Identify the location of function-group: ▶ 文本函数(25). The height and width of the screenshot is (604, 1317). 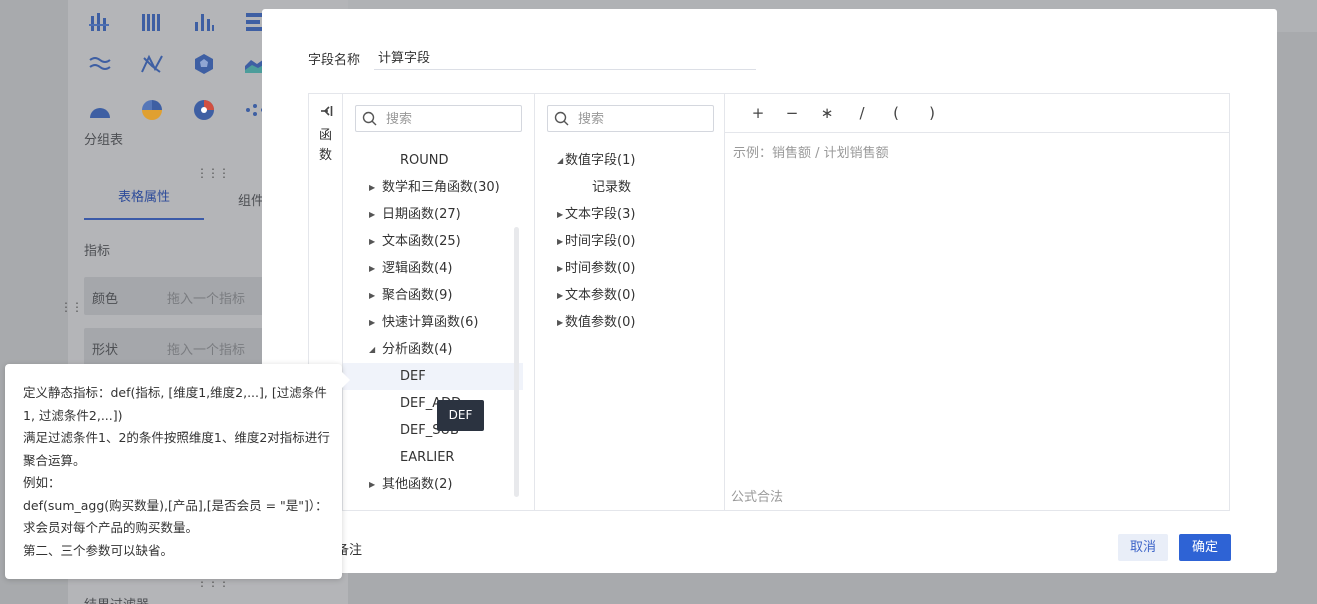
(433, 241).